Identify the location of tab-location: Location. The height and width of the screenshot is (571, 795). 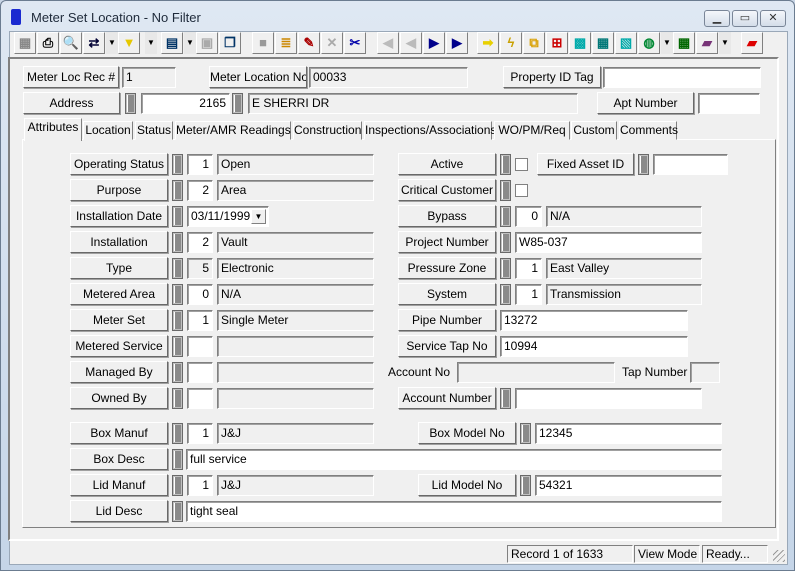
(108, 130).